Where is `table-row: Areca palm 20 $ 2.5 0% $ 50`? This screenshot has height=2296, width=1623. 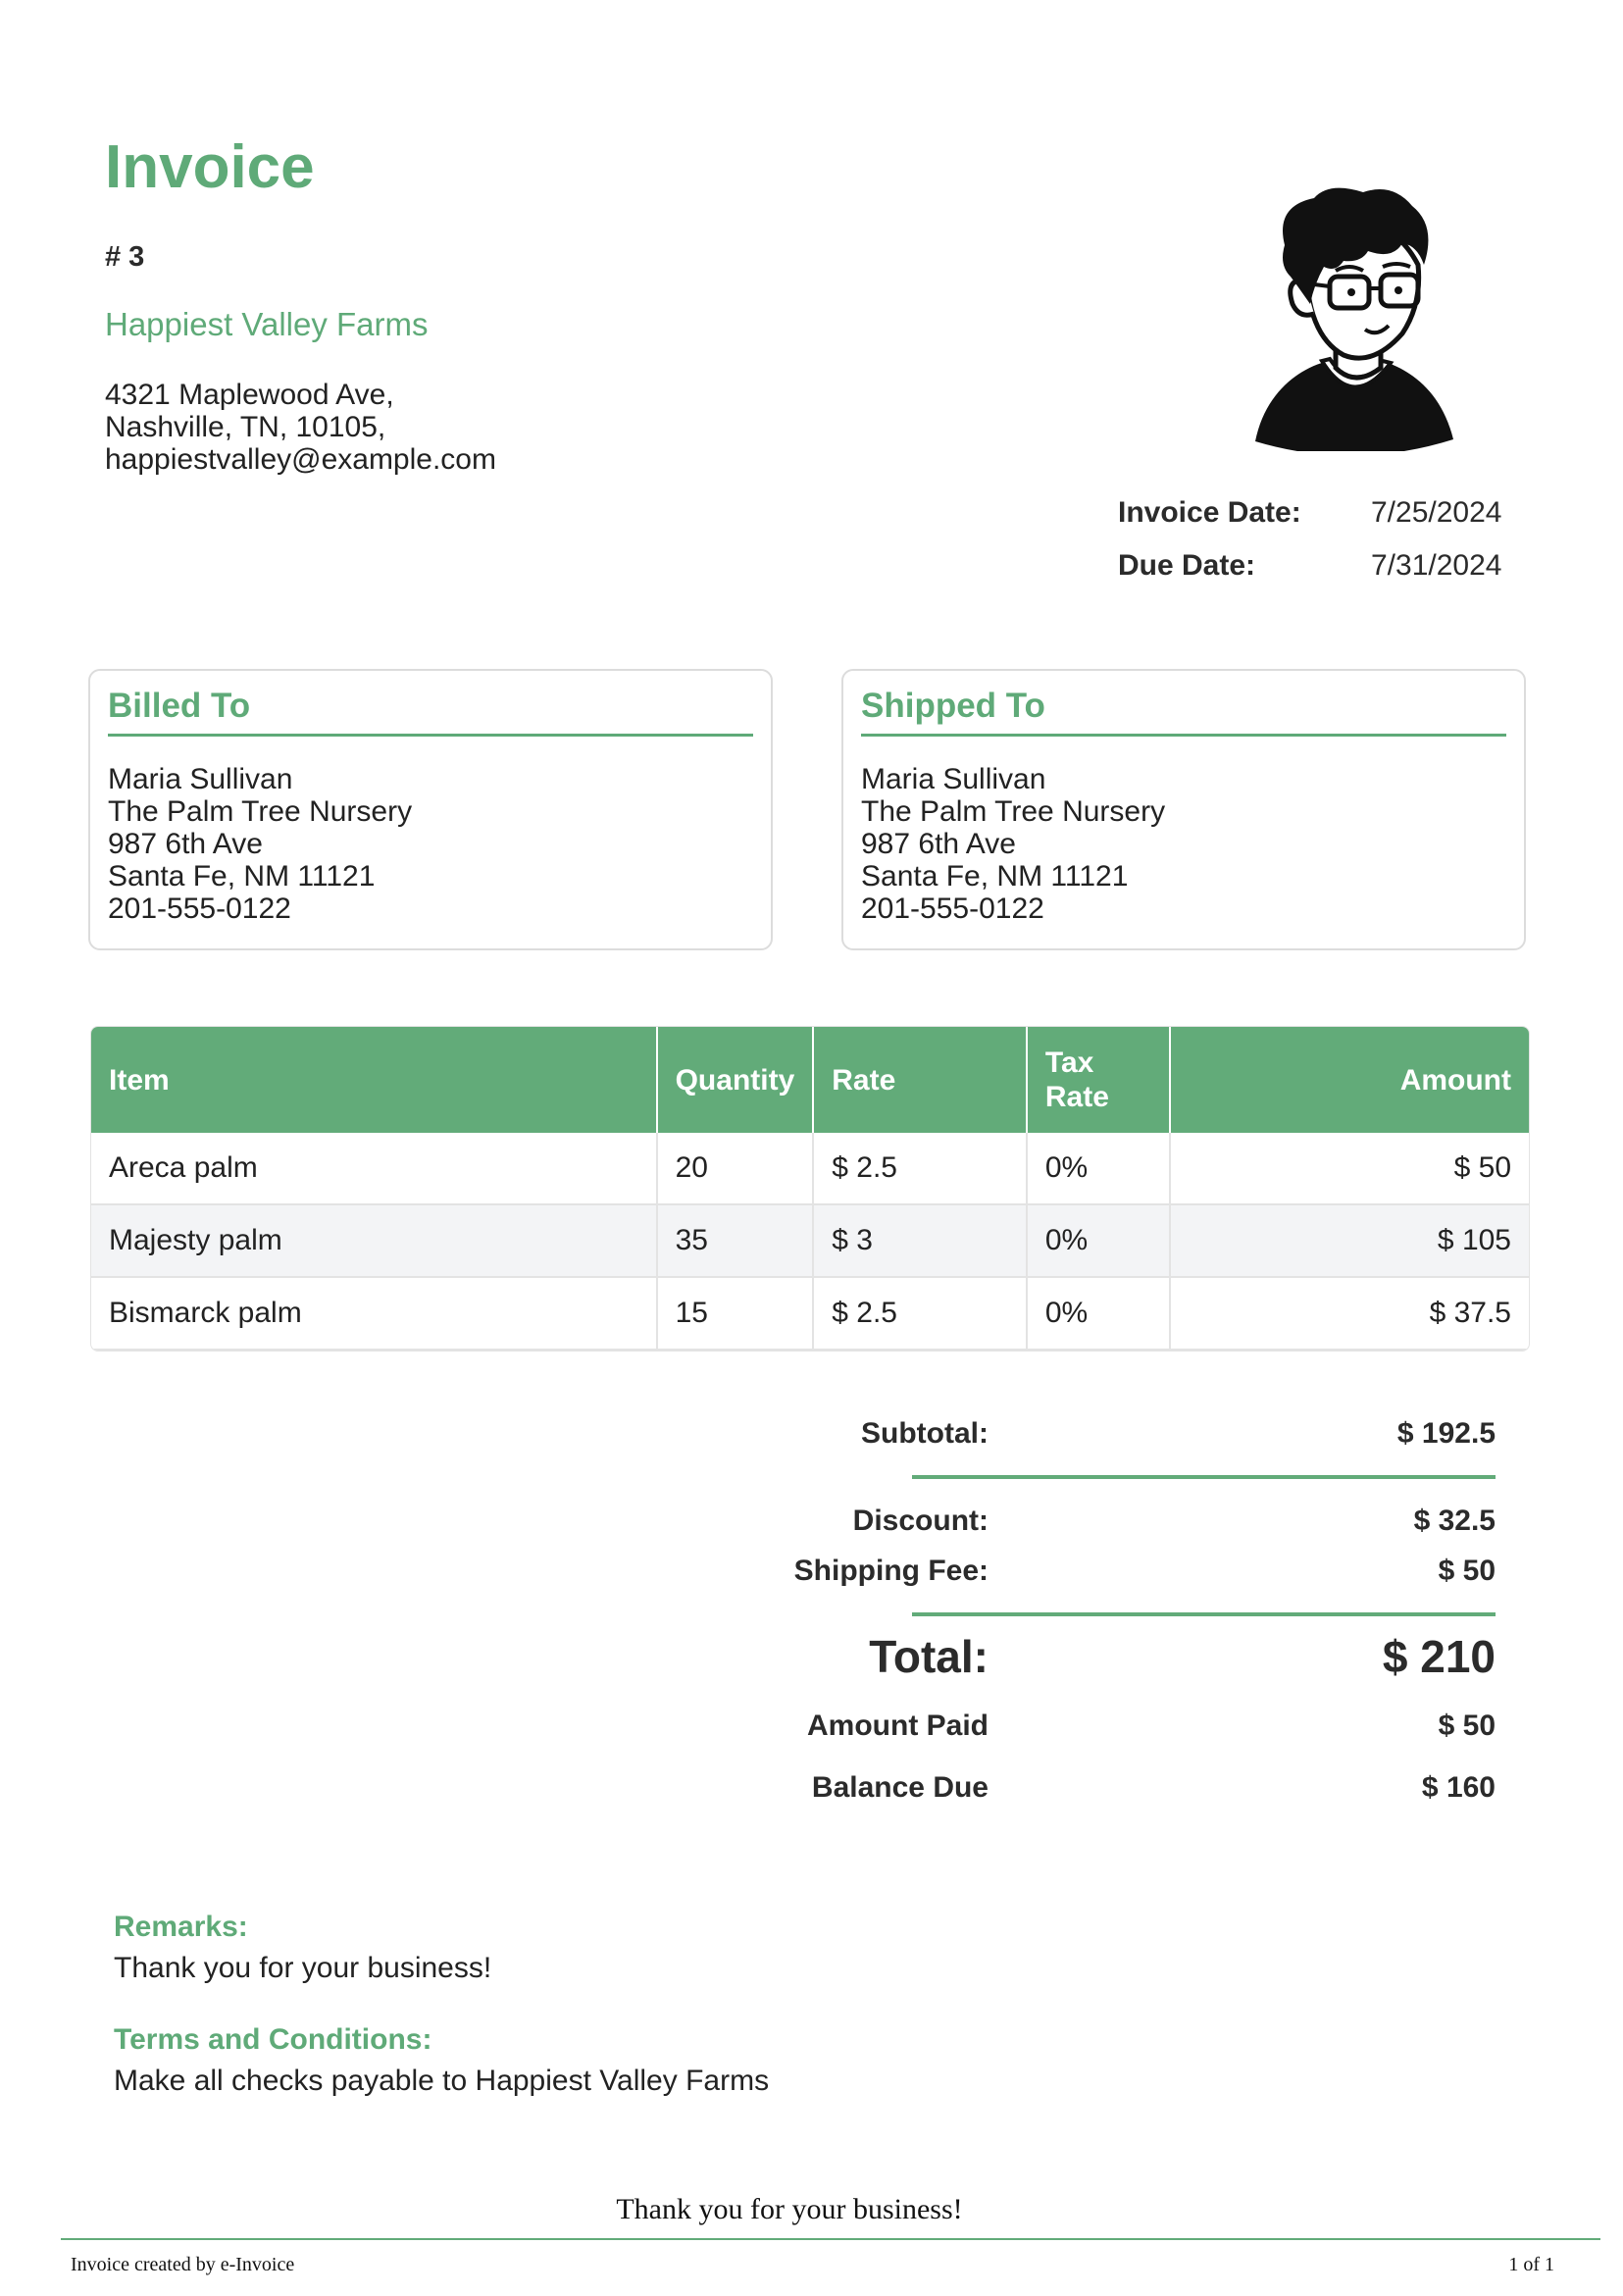 table-row: Areca palm 20 $ 2.5 0% $ 50 is located at coordinates (810, 1169).